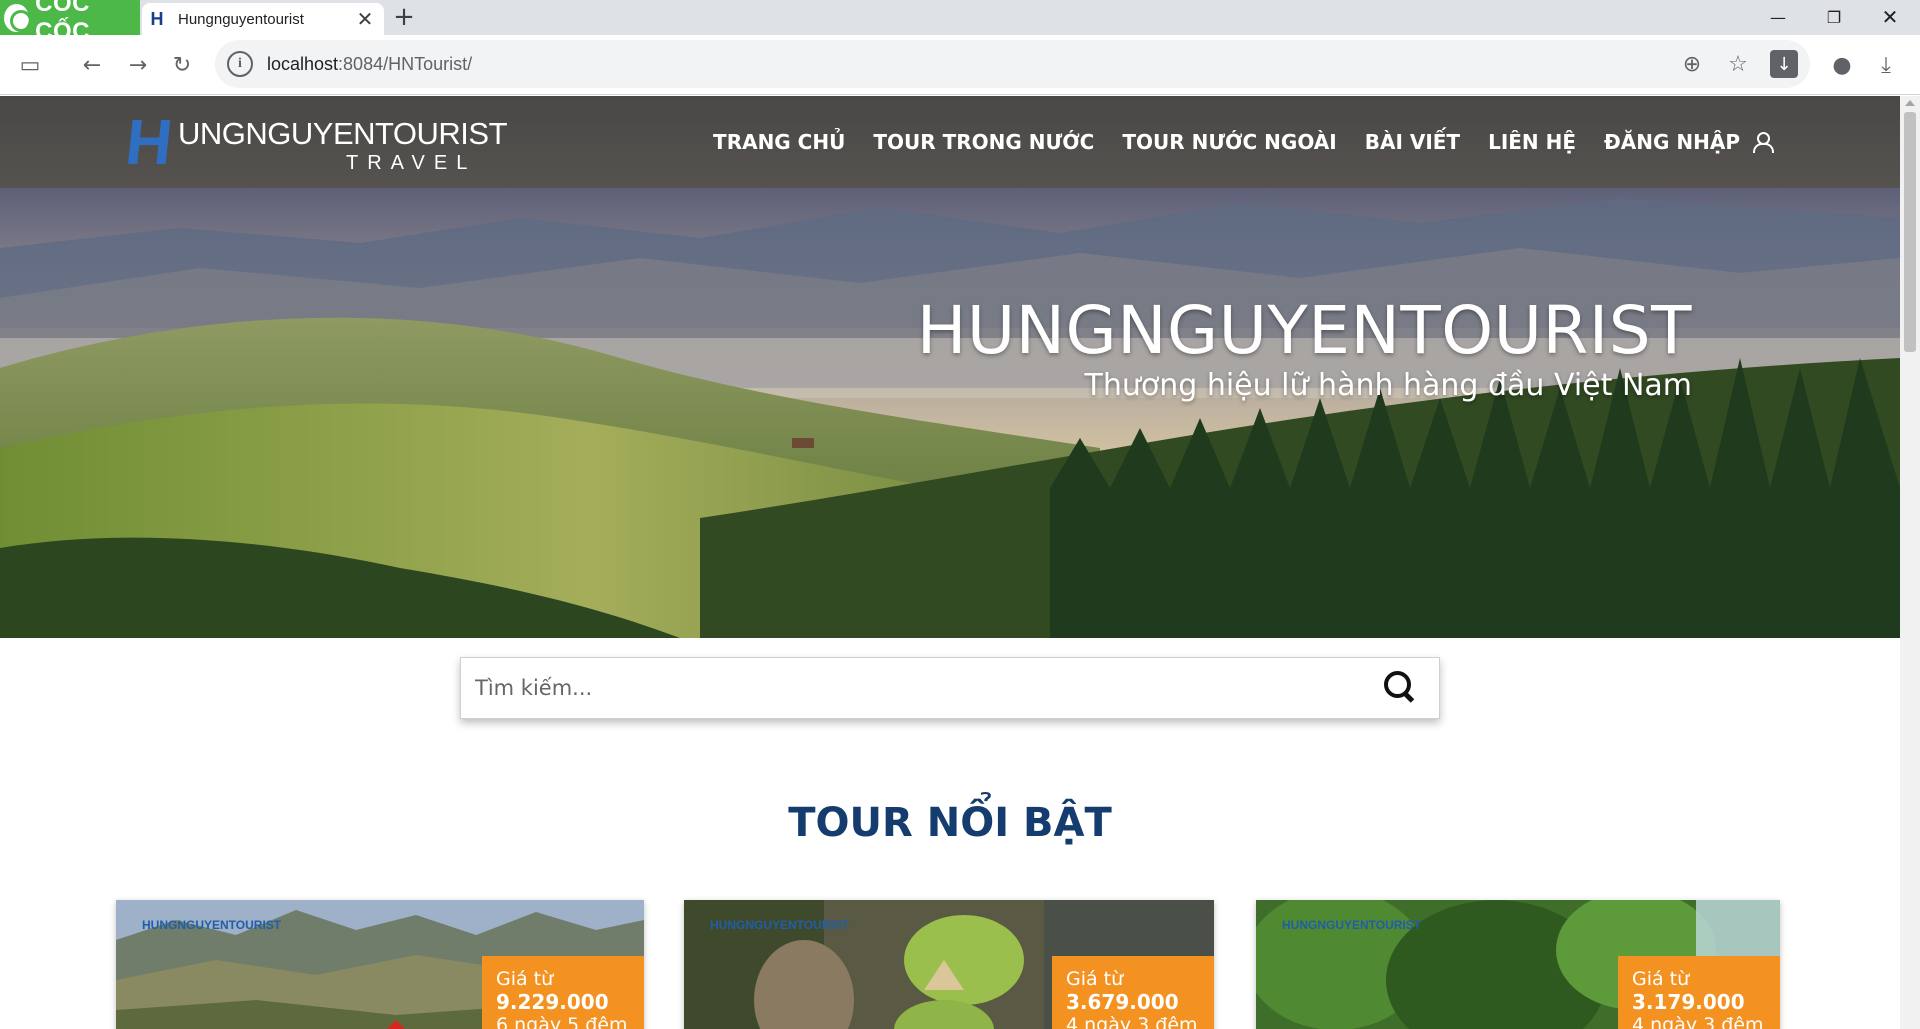 The width and height of the screenshot is (1920, 1029). I want to click on browser-tab-active: H Hungnguyentourist ✕, so click(263, 19).